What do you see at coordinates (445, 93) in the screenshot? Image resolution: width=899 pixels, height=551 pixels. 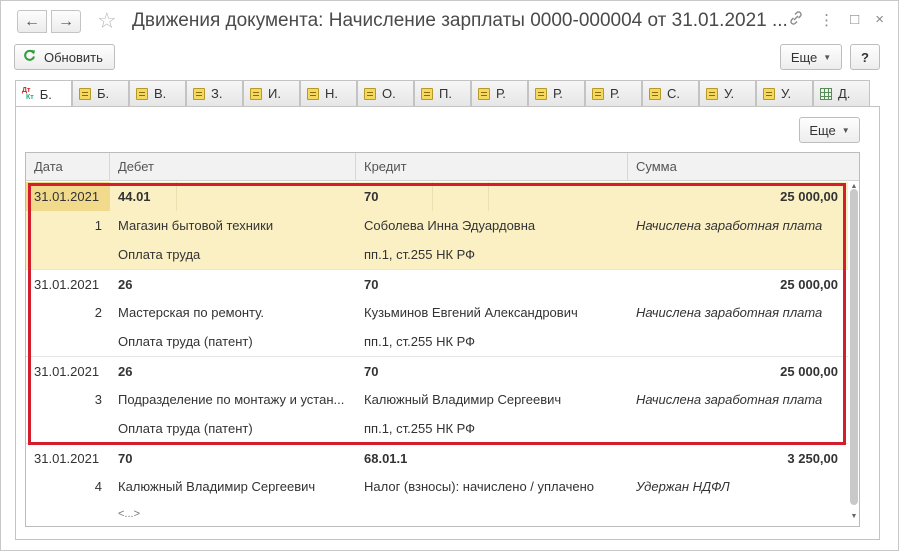 I see `tab-label: П.` at bounding box center [445, 93].